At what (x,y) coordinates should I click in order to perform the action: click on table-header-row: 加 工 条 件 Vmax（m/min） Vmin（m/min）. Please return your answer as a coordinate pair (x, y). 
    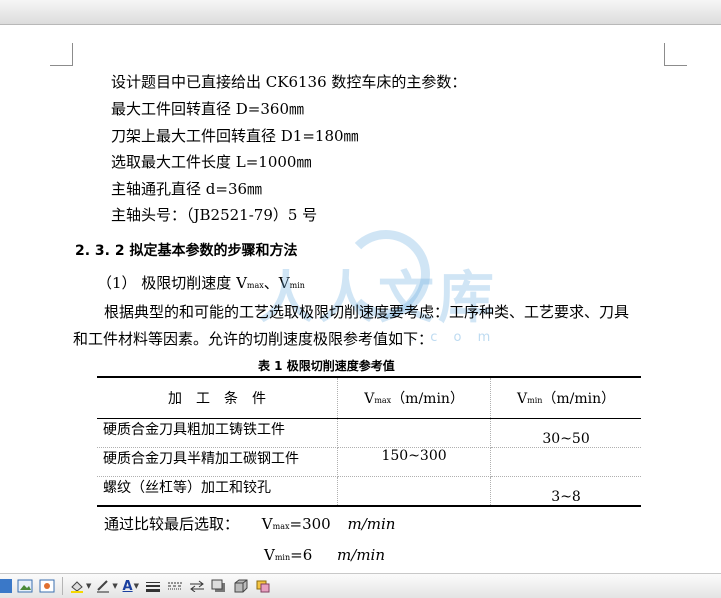
    Looking at the image, I should click on (369, 397).